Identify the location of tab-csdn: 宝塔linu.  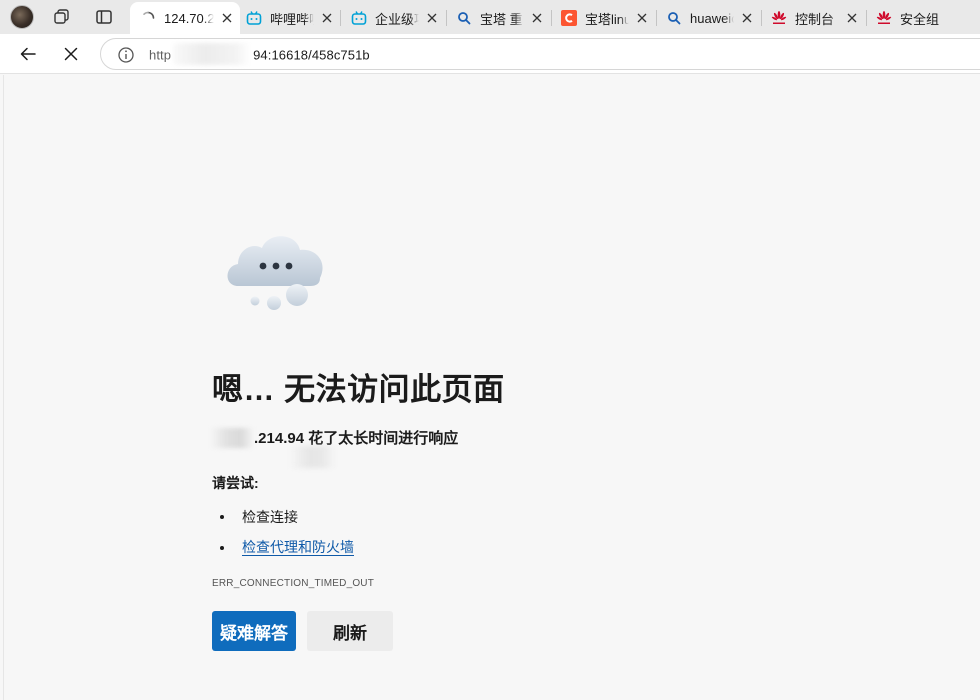
(603, 18).